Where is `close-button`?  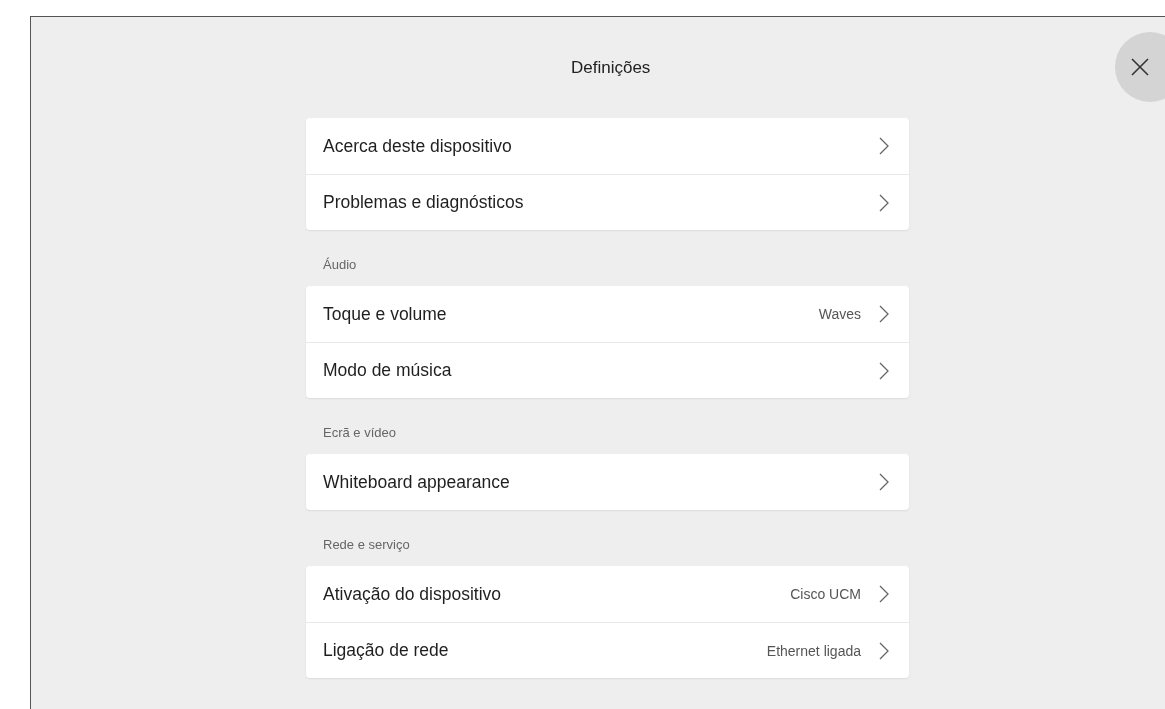 close-button is located at coordinates (1140, 67).